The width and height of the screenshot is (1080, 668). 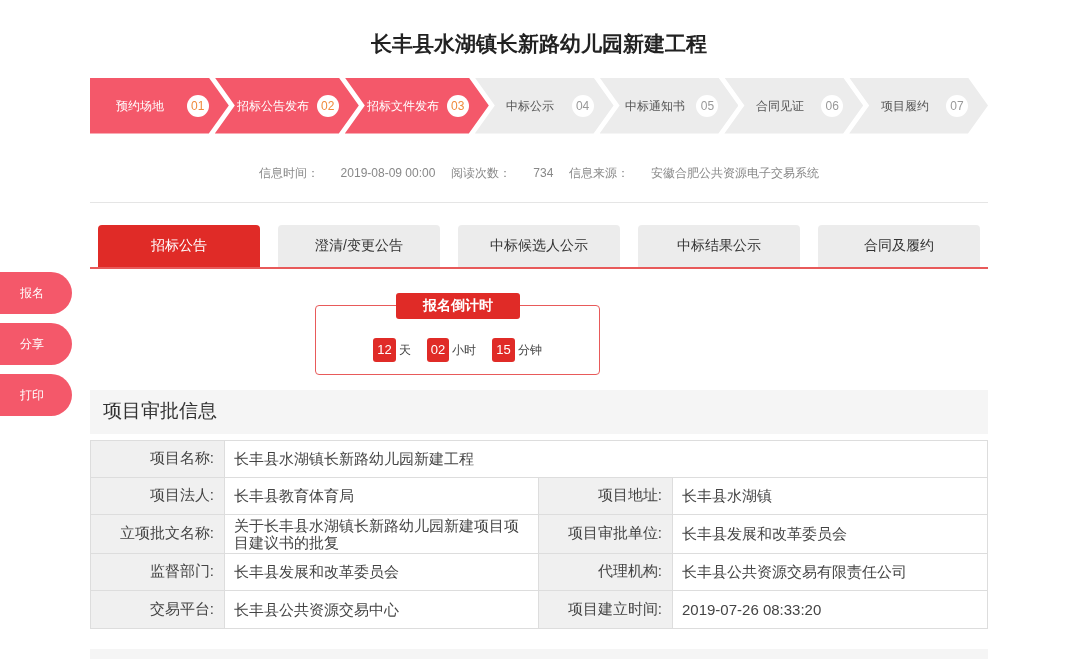 What do you see at coordinates (158, 609) in the screenshot?
I see `field-label: 交易平台:` at bounding box center [158, 609].